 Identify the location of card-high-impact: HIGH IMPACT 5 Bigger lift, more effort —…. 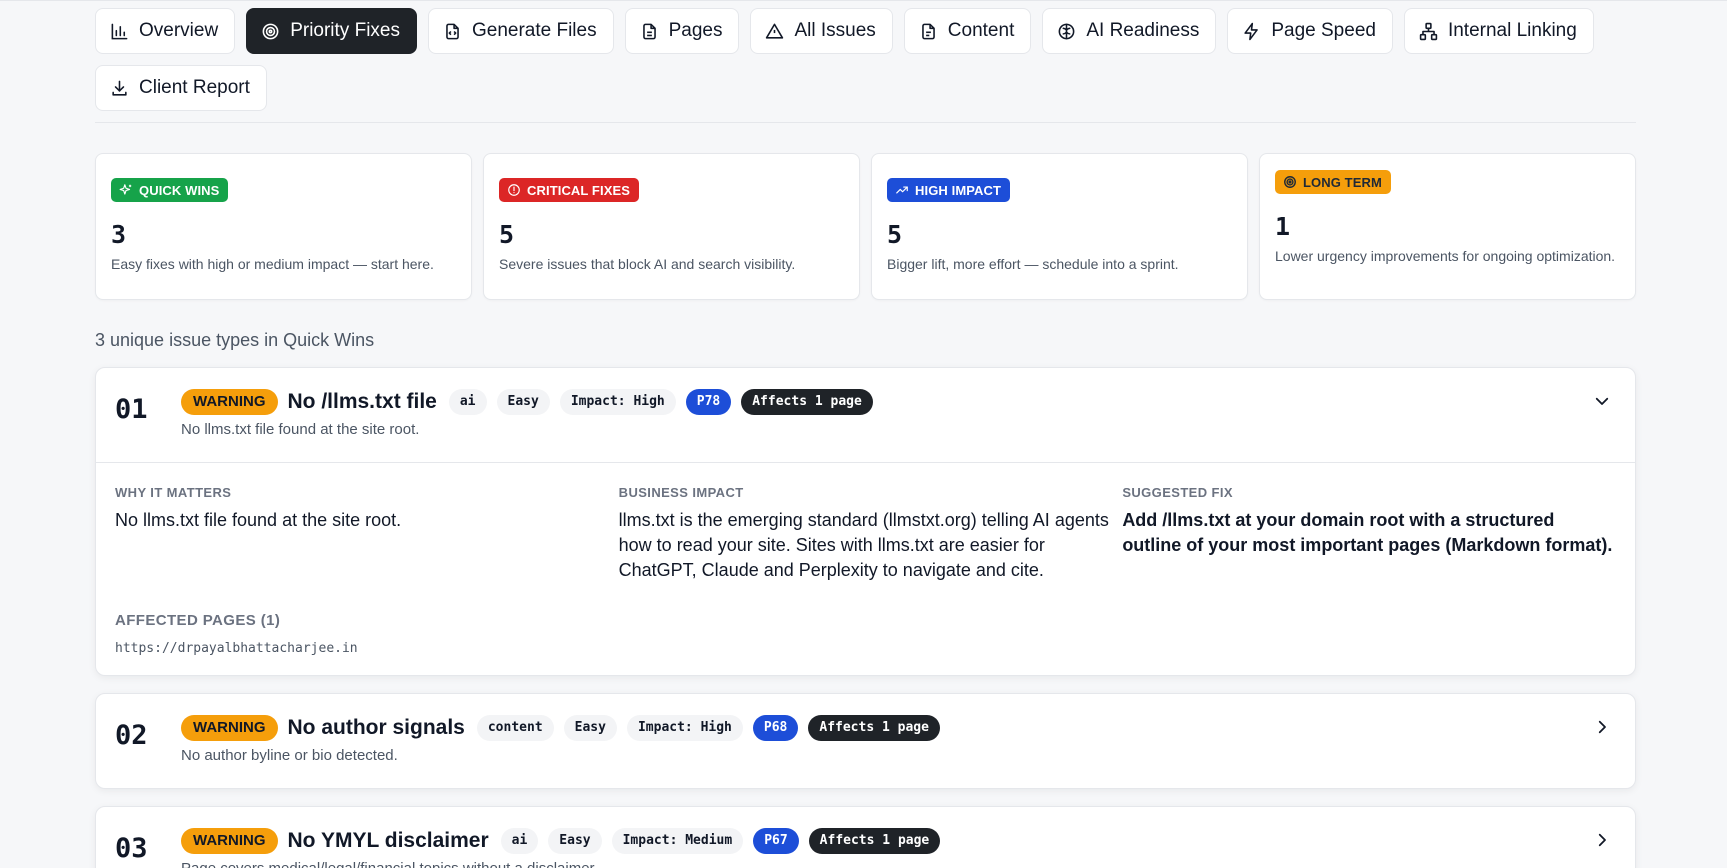
(1059, 226).